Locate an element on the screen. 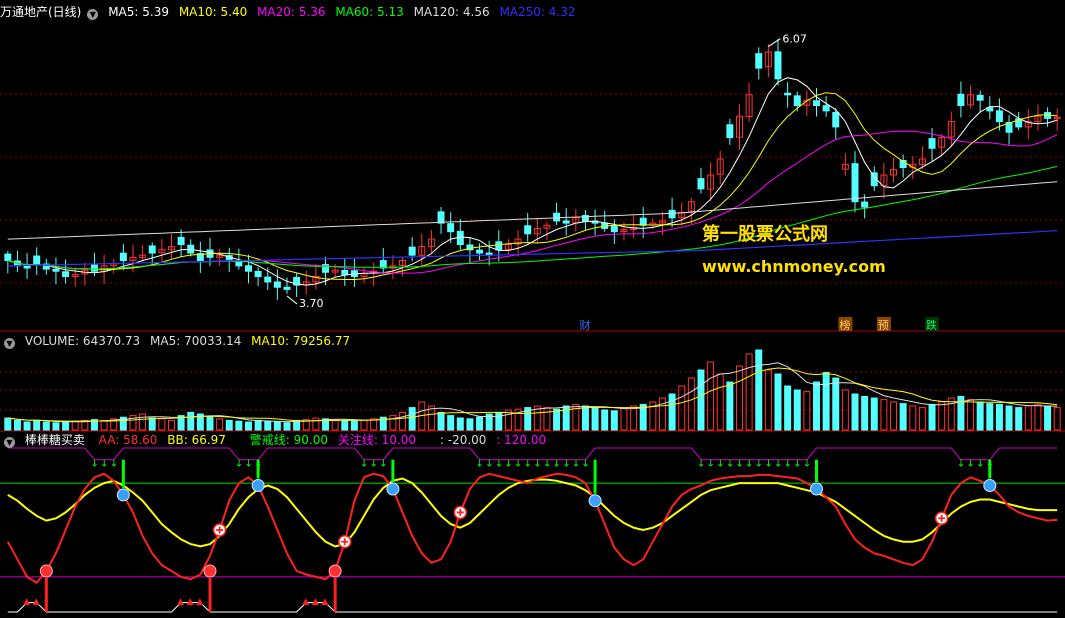 The width and height of the screenshot is (1065, 618). low-pointer is located at coordinates (292, 300).